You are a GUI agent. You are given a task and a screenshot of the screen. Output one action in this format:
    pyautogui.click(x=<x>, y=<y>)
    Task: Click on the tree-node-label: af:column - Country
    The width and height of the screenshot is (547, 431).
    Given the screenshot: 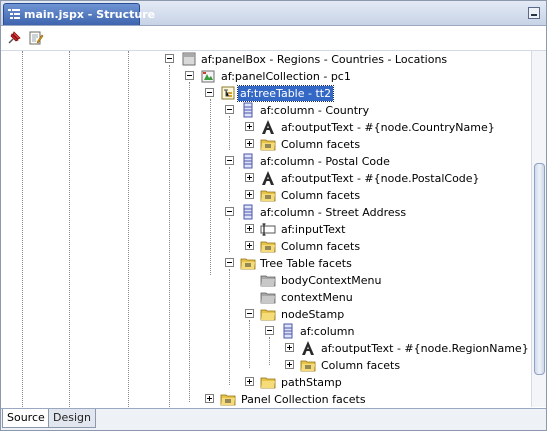 What is the action you would take?
    pyautogui.click(x=315, y=110)
    